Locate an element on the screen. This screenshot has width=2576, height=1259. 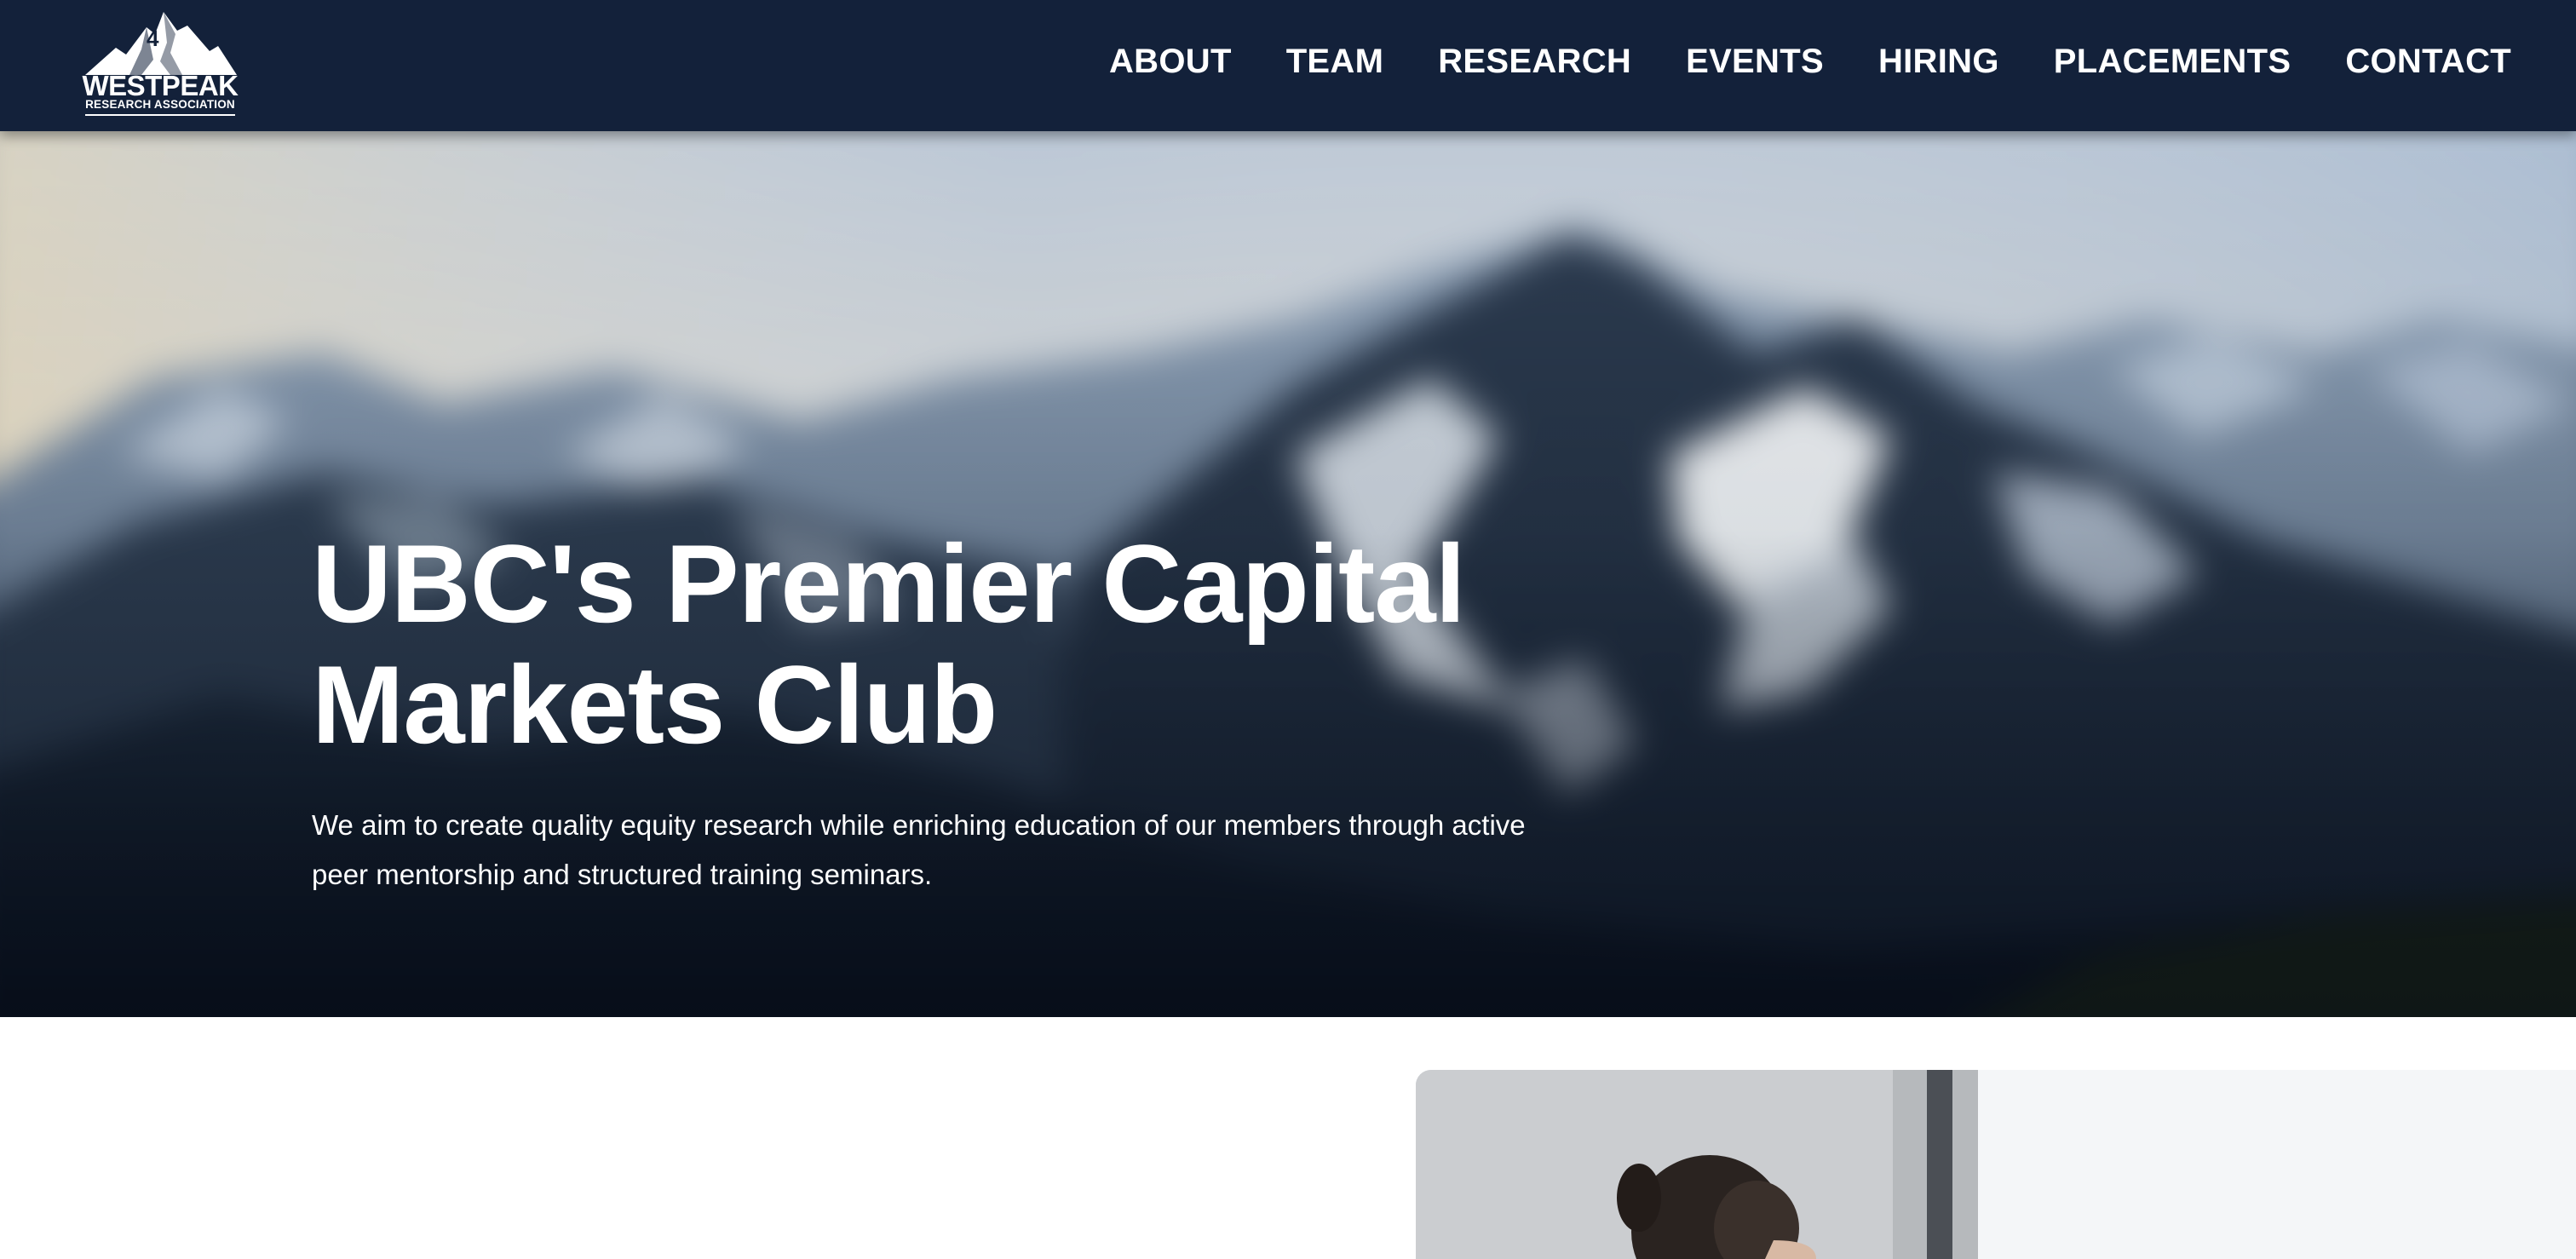
hero-title: UBC's Premier Capital Markets Club is located at coordinates (889, 644).